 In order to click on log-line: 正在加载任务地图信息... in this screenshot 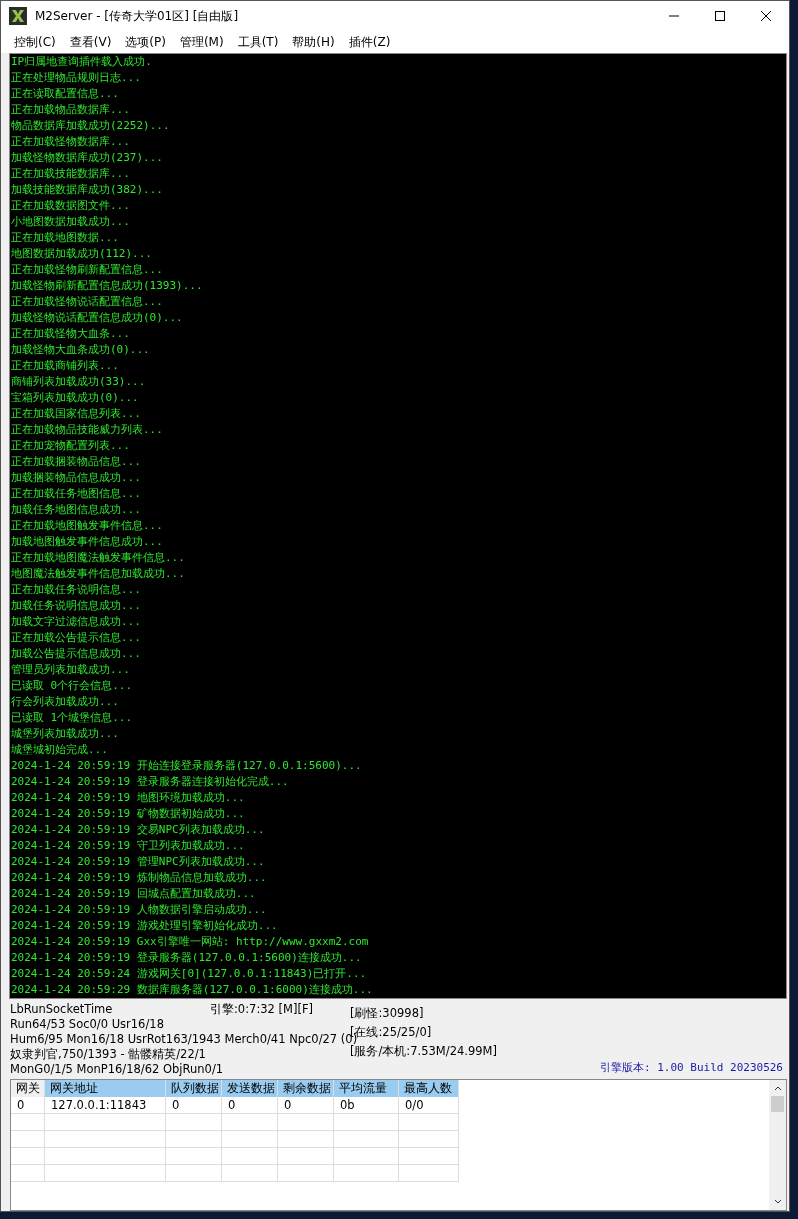, I will do `click(76, 494)`.